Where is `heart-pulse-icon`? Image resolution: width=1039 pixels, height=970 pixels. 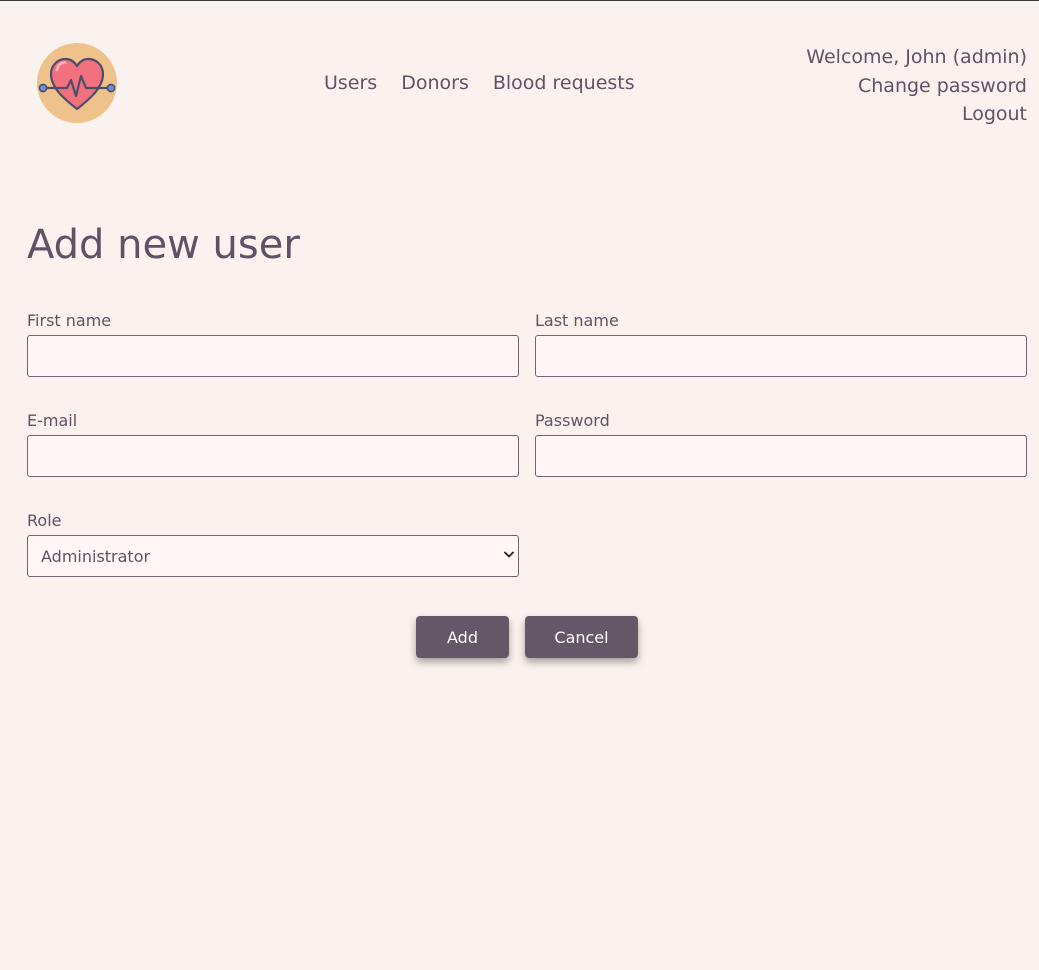 heart-pulse-icon is located at coordinates (77, 83).